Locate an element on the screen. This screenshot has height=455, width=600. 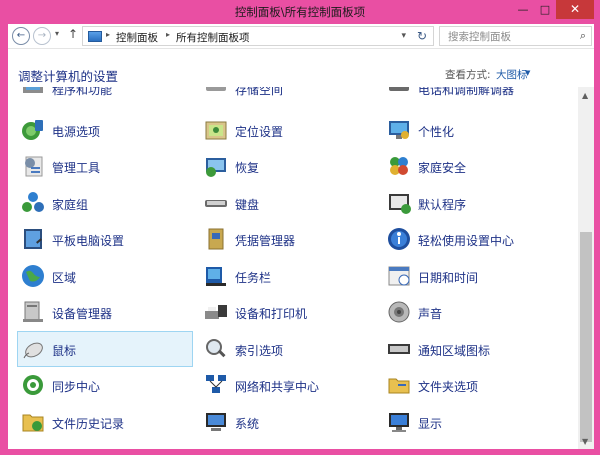
item-label: 网络和共享中心 is located at coordinates (277, 387).